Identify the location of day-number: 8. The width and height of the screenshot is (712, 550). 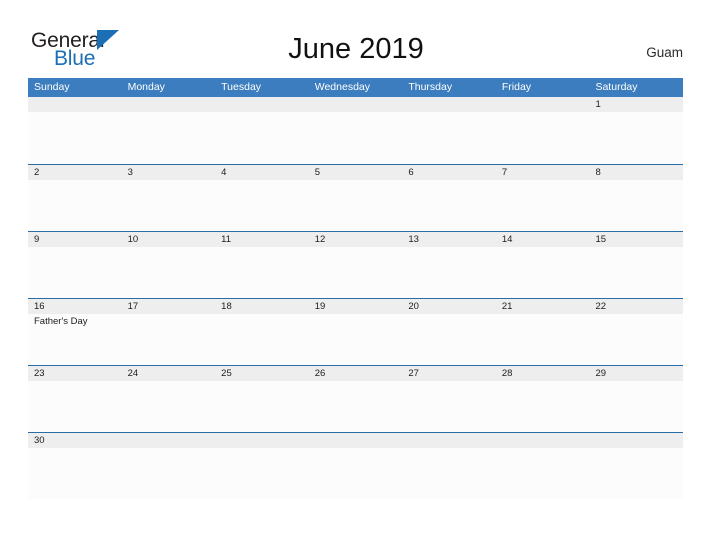
(598, 172).